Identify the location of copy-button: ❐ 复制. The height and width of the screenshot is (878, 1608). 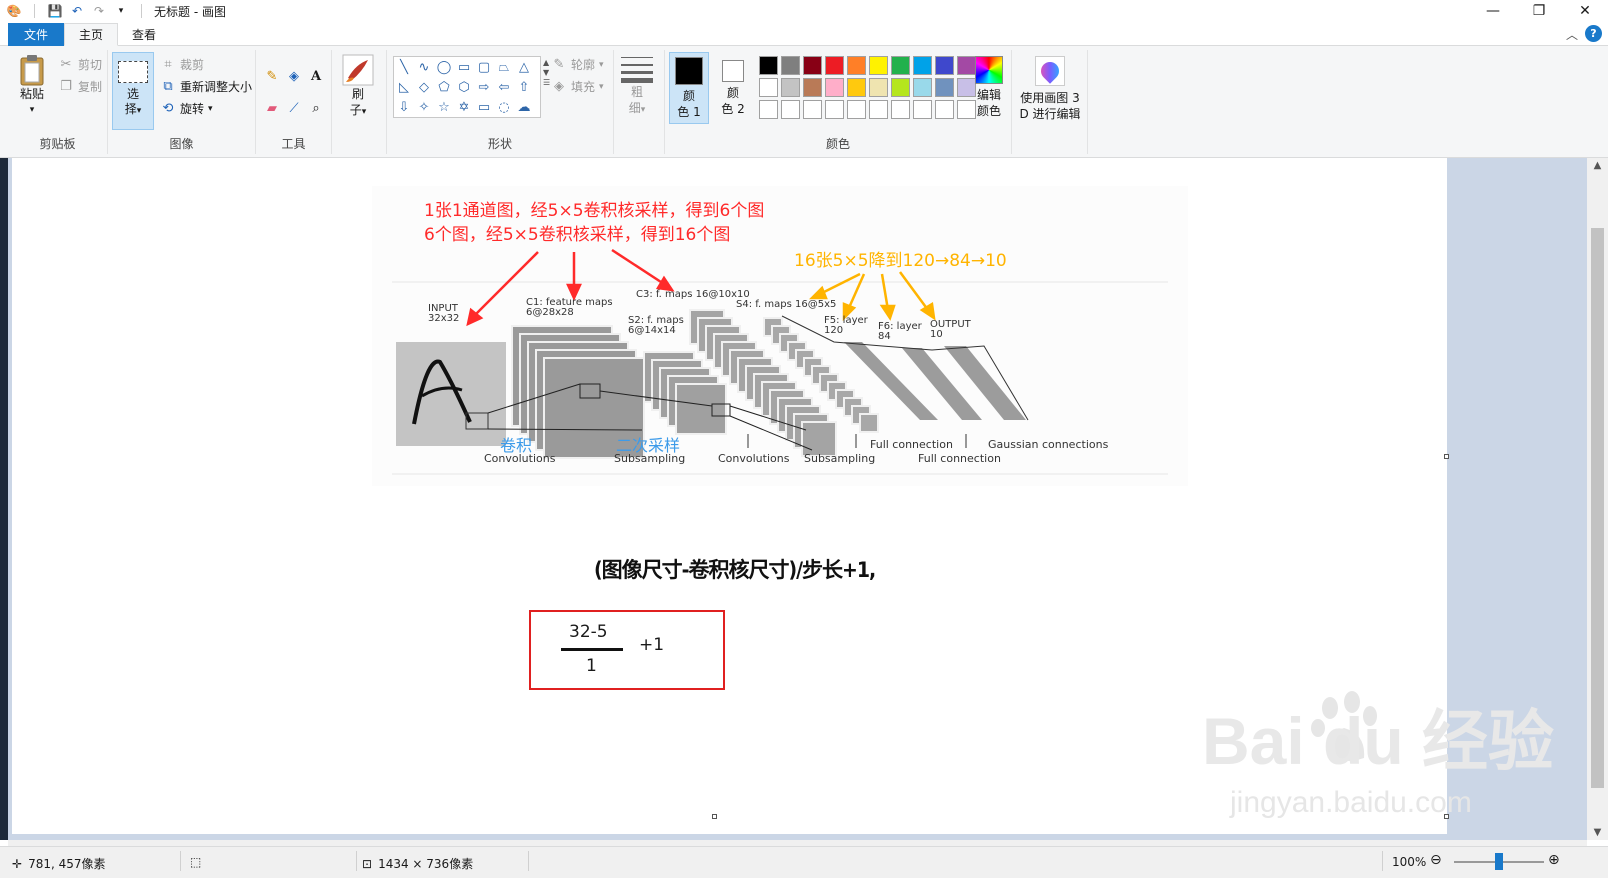
(80, 86).